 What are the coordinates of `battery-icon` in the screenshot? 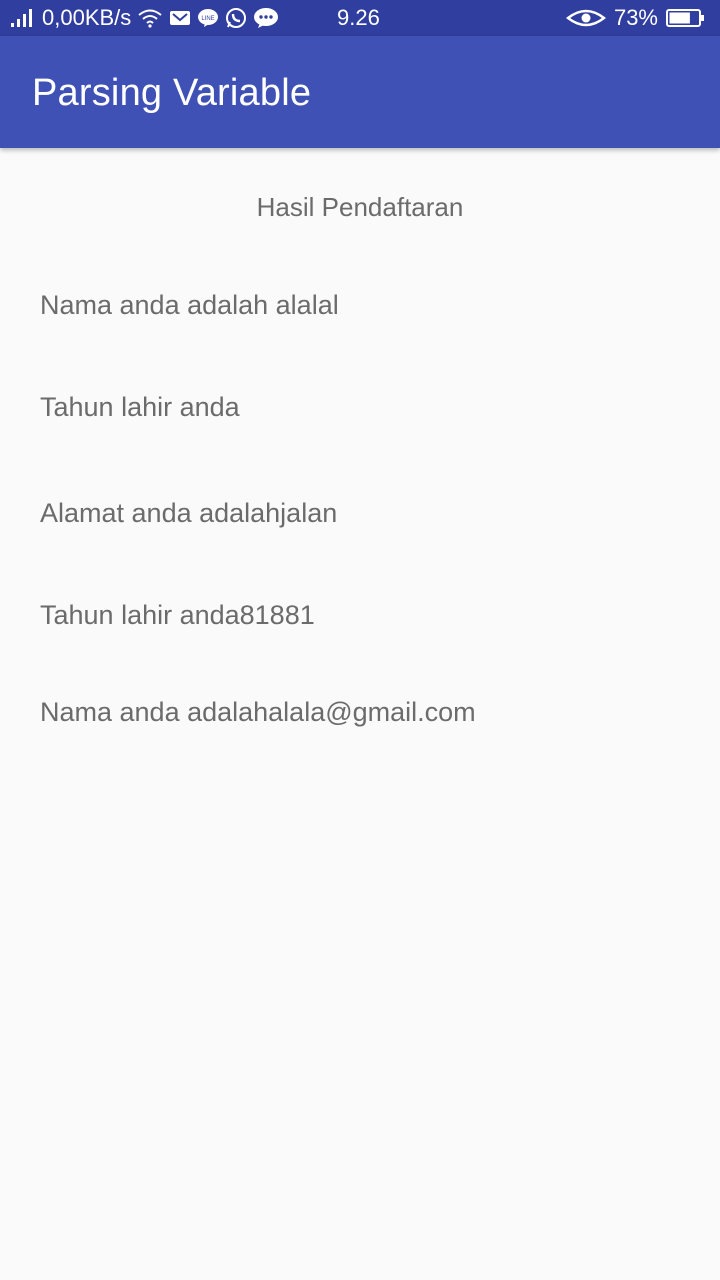 It's located at (686, 18).